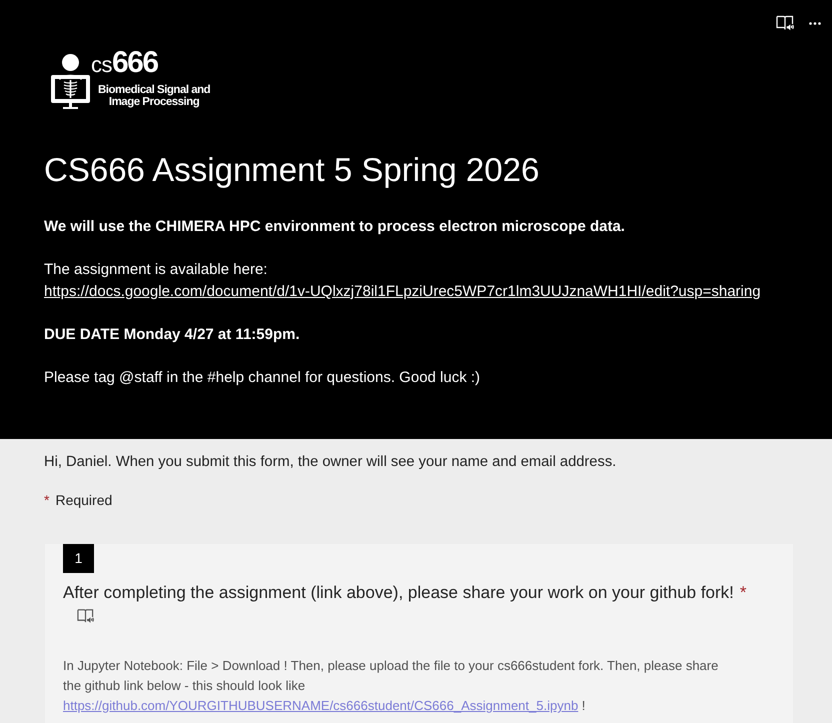 The height and width of the screenshot is (723, 832). I want to click on logo-subtitle: Biomedical Signal and, so click(154, 90).